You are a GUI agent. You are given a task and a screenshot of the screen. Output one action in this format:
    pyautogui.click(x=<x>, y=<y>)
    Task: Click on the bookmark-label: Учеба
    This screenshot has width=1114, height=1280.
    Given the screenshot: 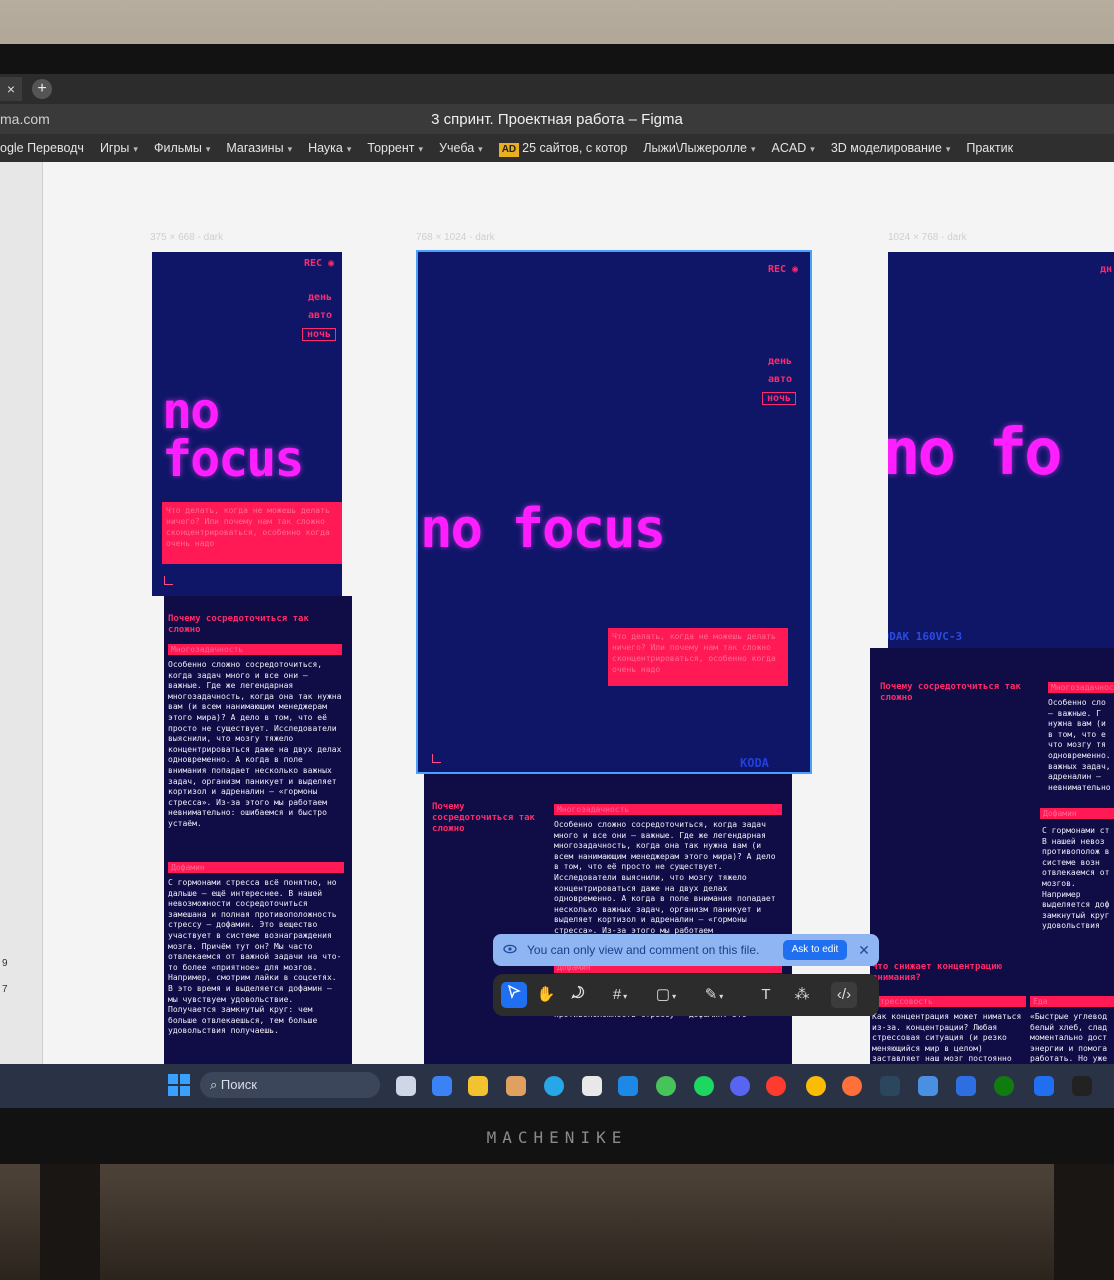 What is the action you would take?
    pyautogui.click(x=457, y=148)
    